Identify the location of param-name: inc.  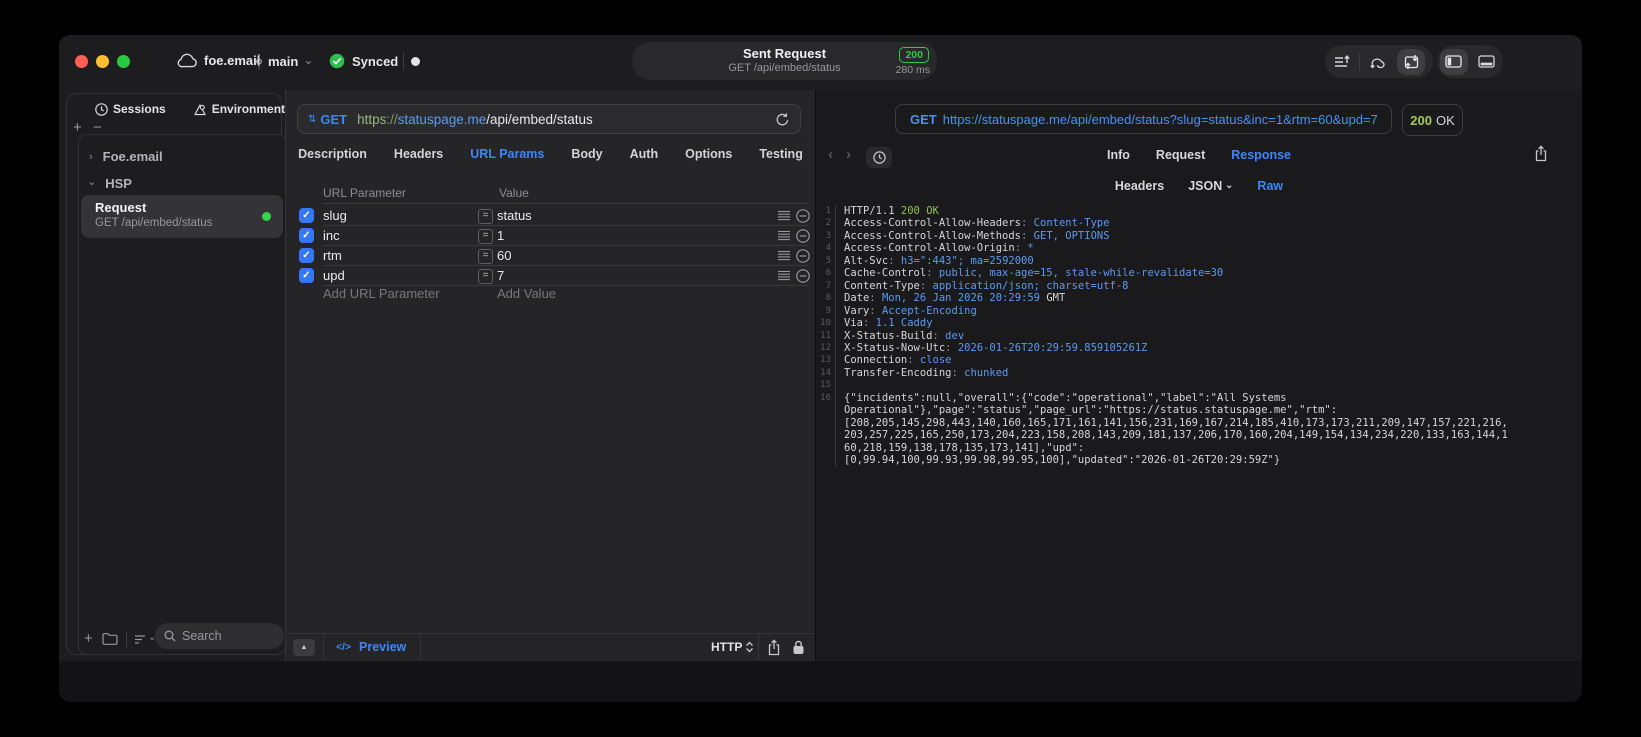
(331, 235).